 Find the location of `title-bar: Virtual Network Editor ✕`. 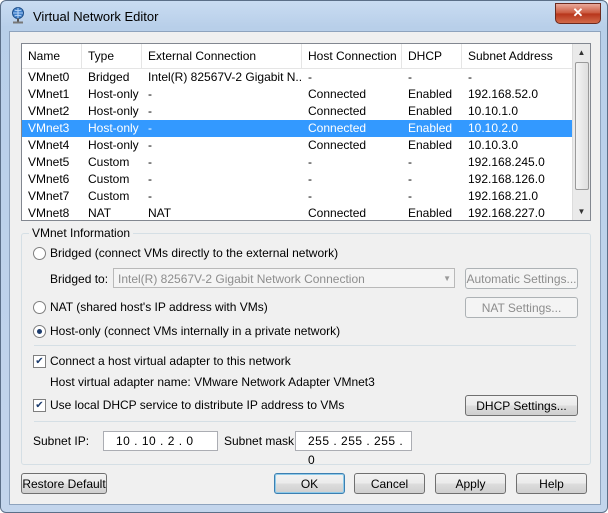

title-bar: Virtual Network Editor ✕ is located at coordinates (304, 16).